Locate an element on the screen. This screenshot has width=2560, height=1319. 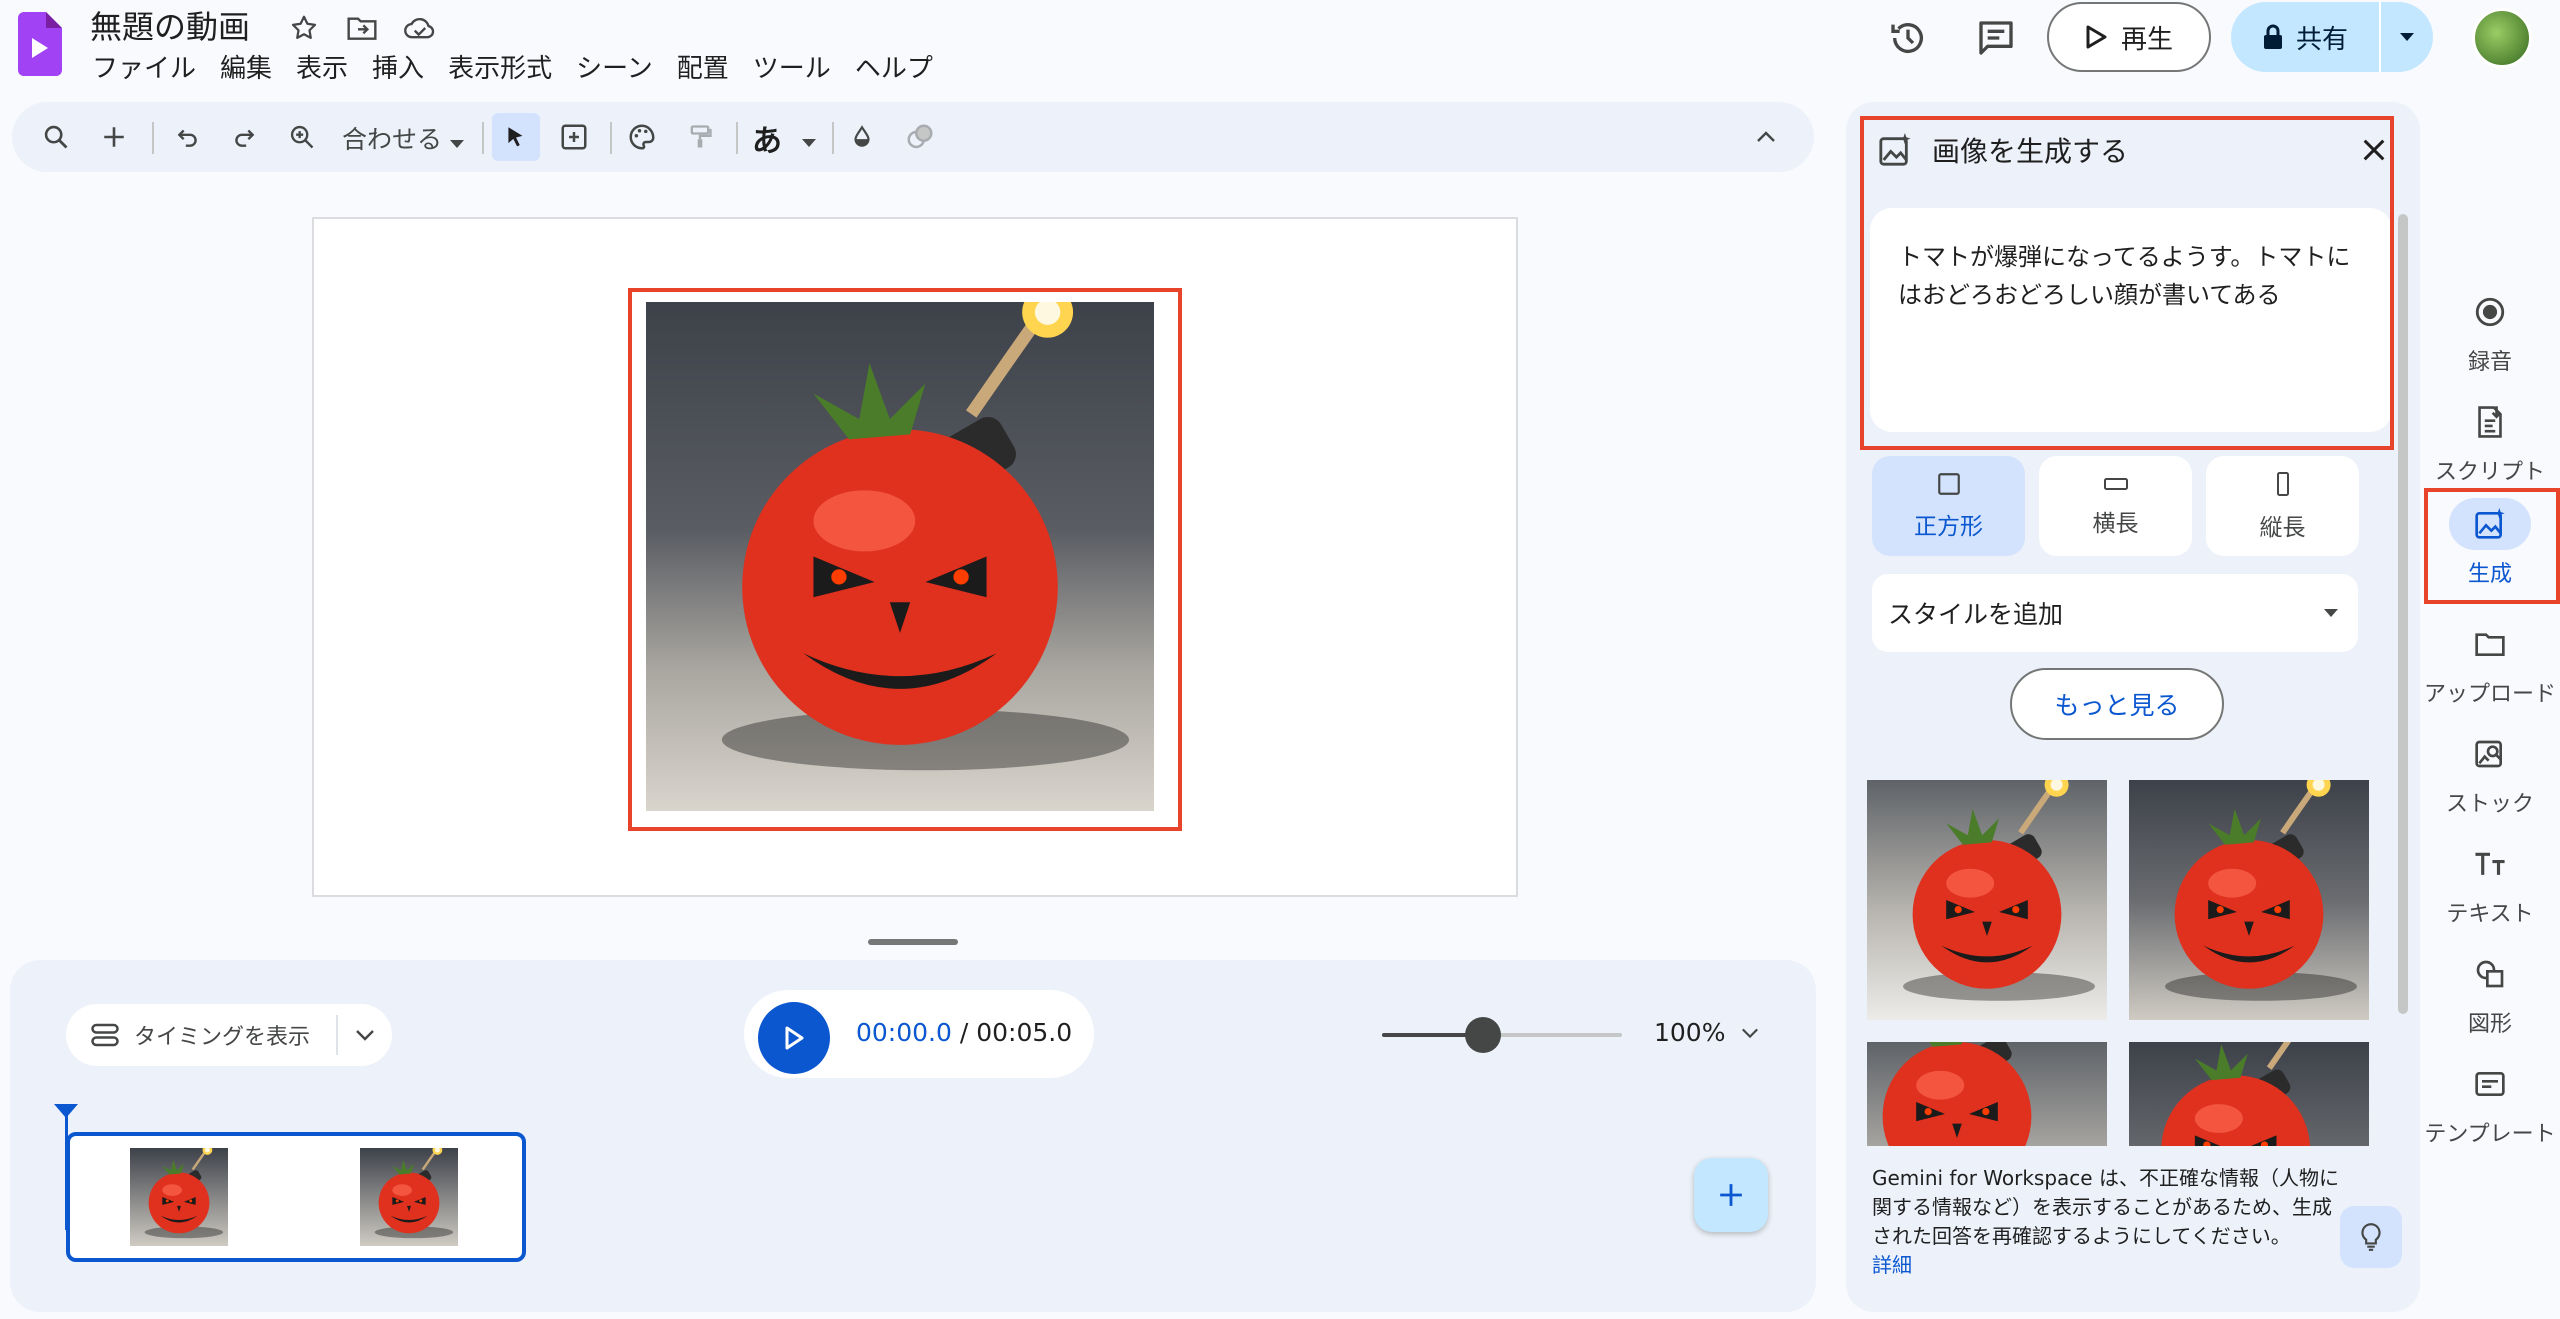
menu-format: 表示形式 is located at coordinates (500, 69).